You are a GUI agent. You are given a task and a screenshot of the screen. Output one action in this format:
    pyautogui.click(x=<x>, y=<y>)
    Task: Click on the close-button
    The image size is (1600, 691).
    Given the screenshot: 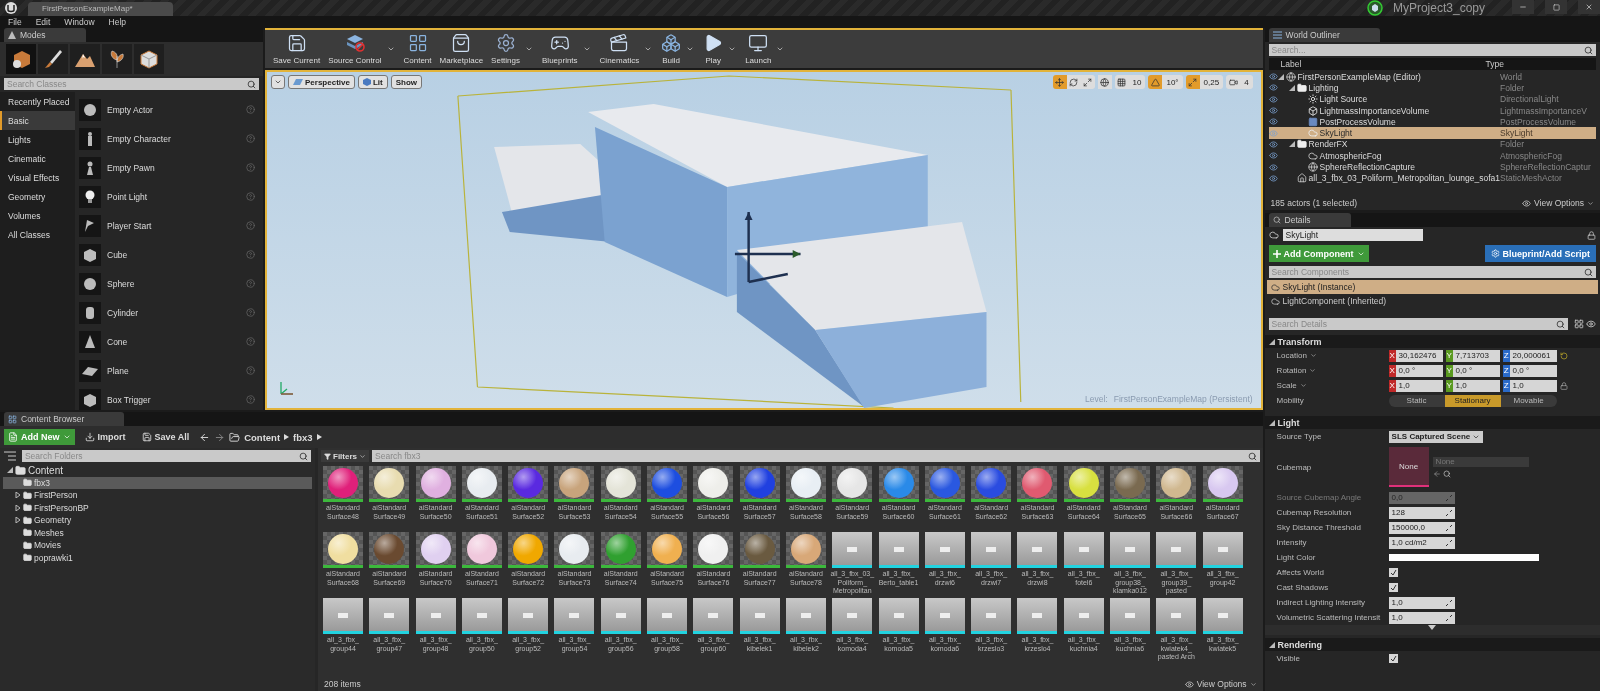 What is the action you would take?
    pyautogui.click(x=1589, y=7)
    